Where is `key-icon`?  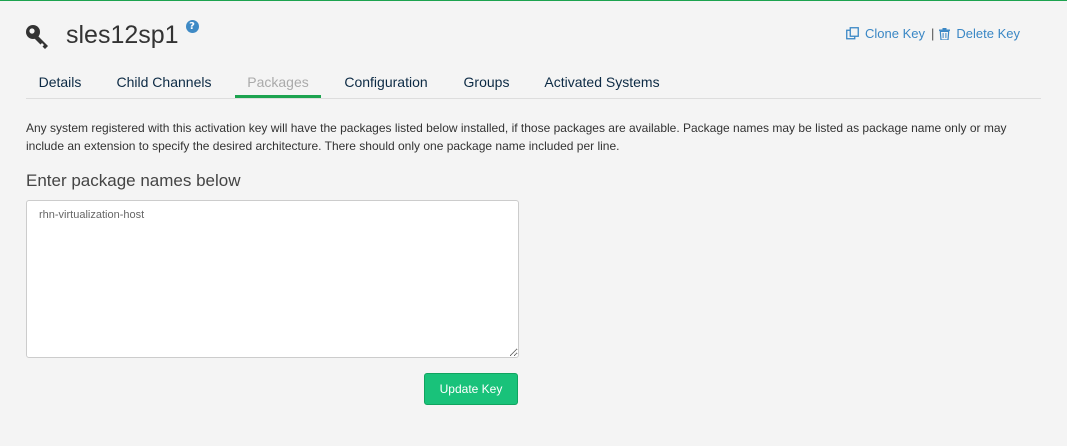 key-icon is located at coordinates (37, 37).